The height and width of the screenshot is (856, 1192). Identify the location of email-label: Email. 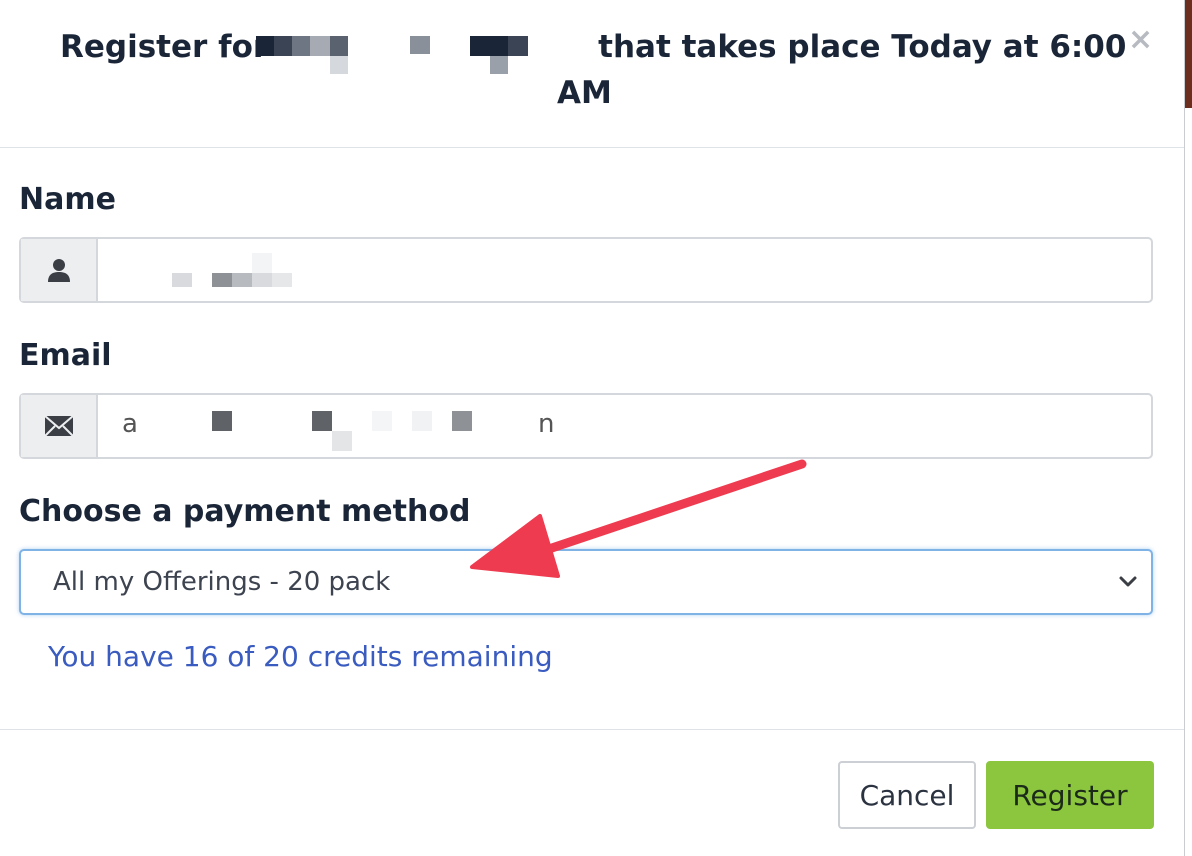
(65, 355).